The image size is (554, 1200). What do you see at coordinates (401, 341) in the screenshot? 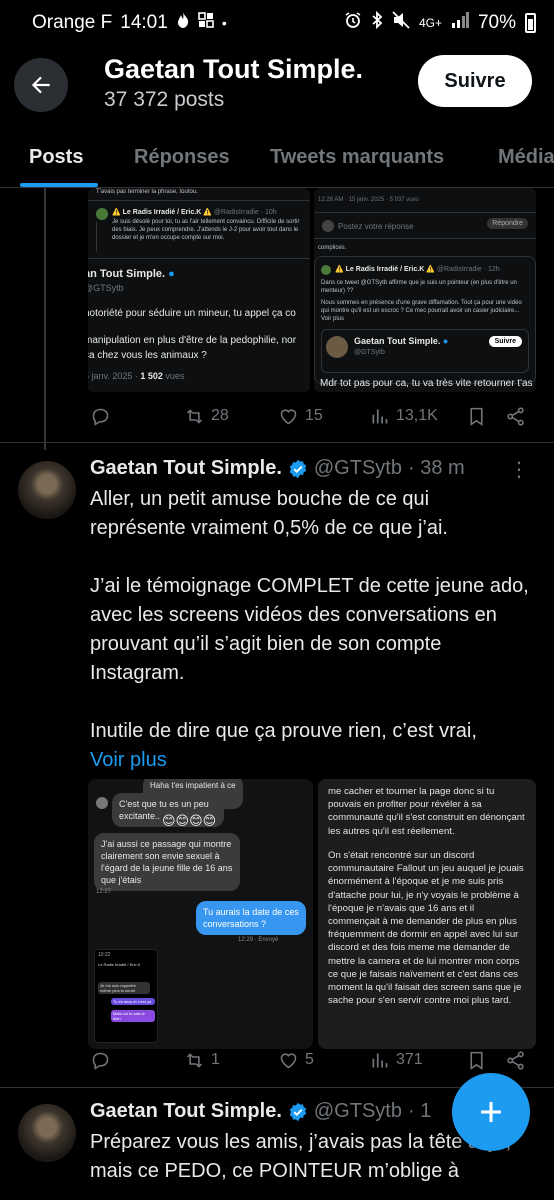
I see `image-text: Gaetan Tout Simple. ●` at bounding box center [401, 341].